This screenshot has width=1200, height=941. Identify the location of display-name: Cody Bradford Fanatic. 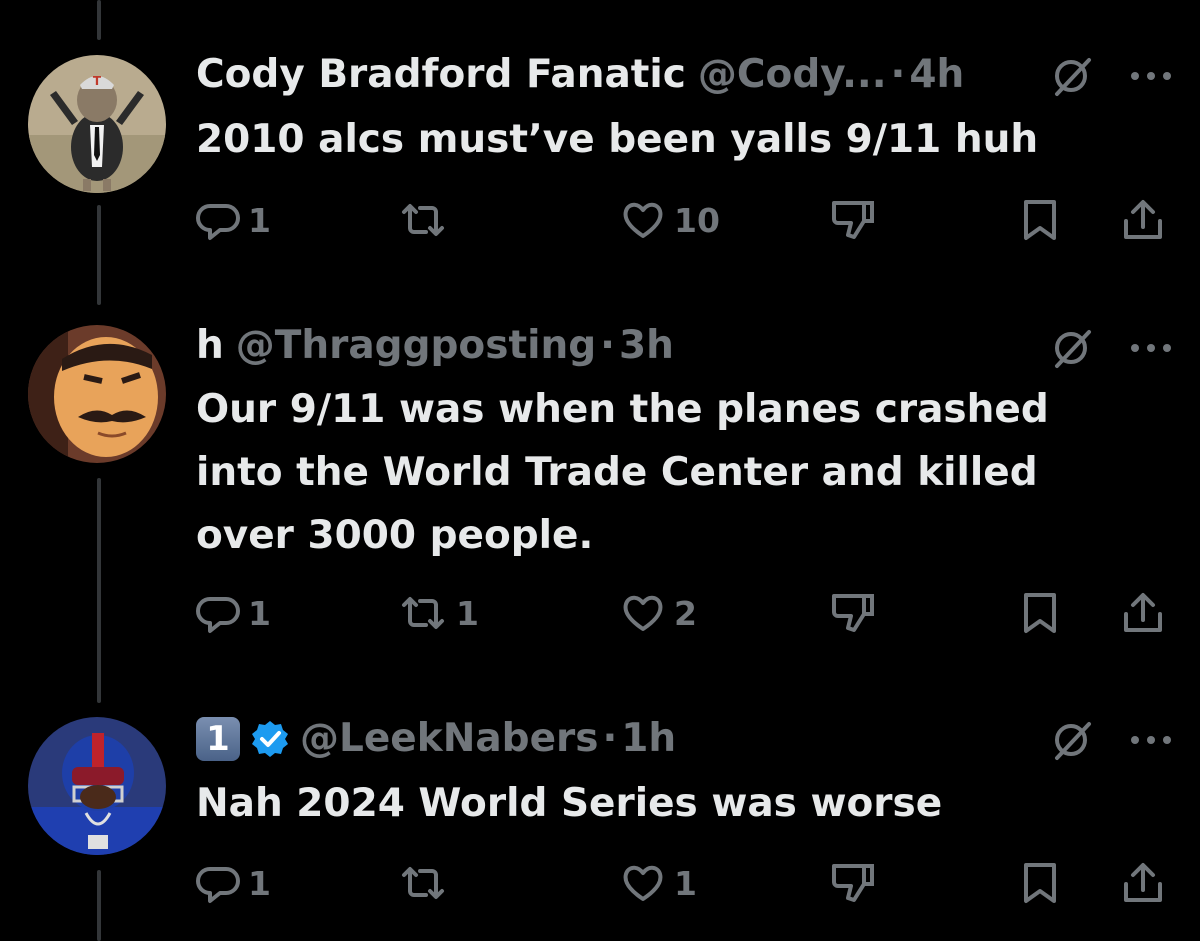
(441, 75).